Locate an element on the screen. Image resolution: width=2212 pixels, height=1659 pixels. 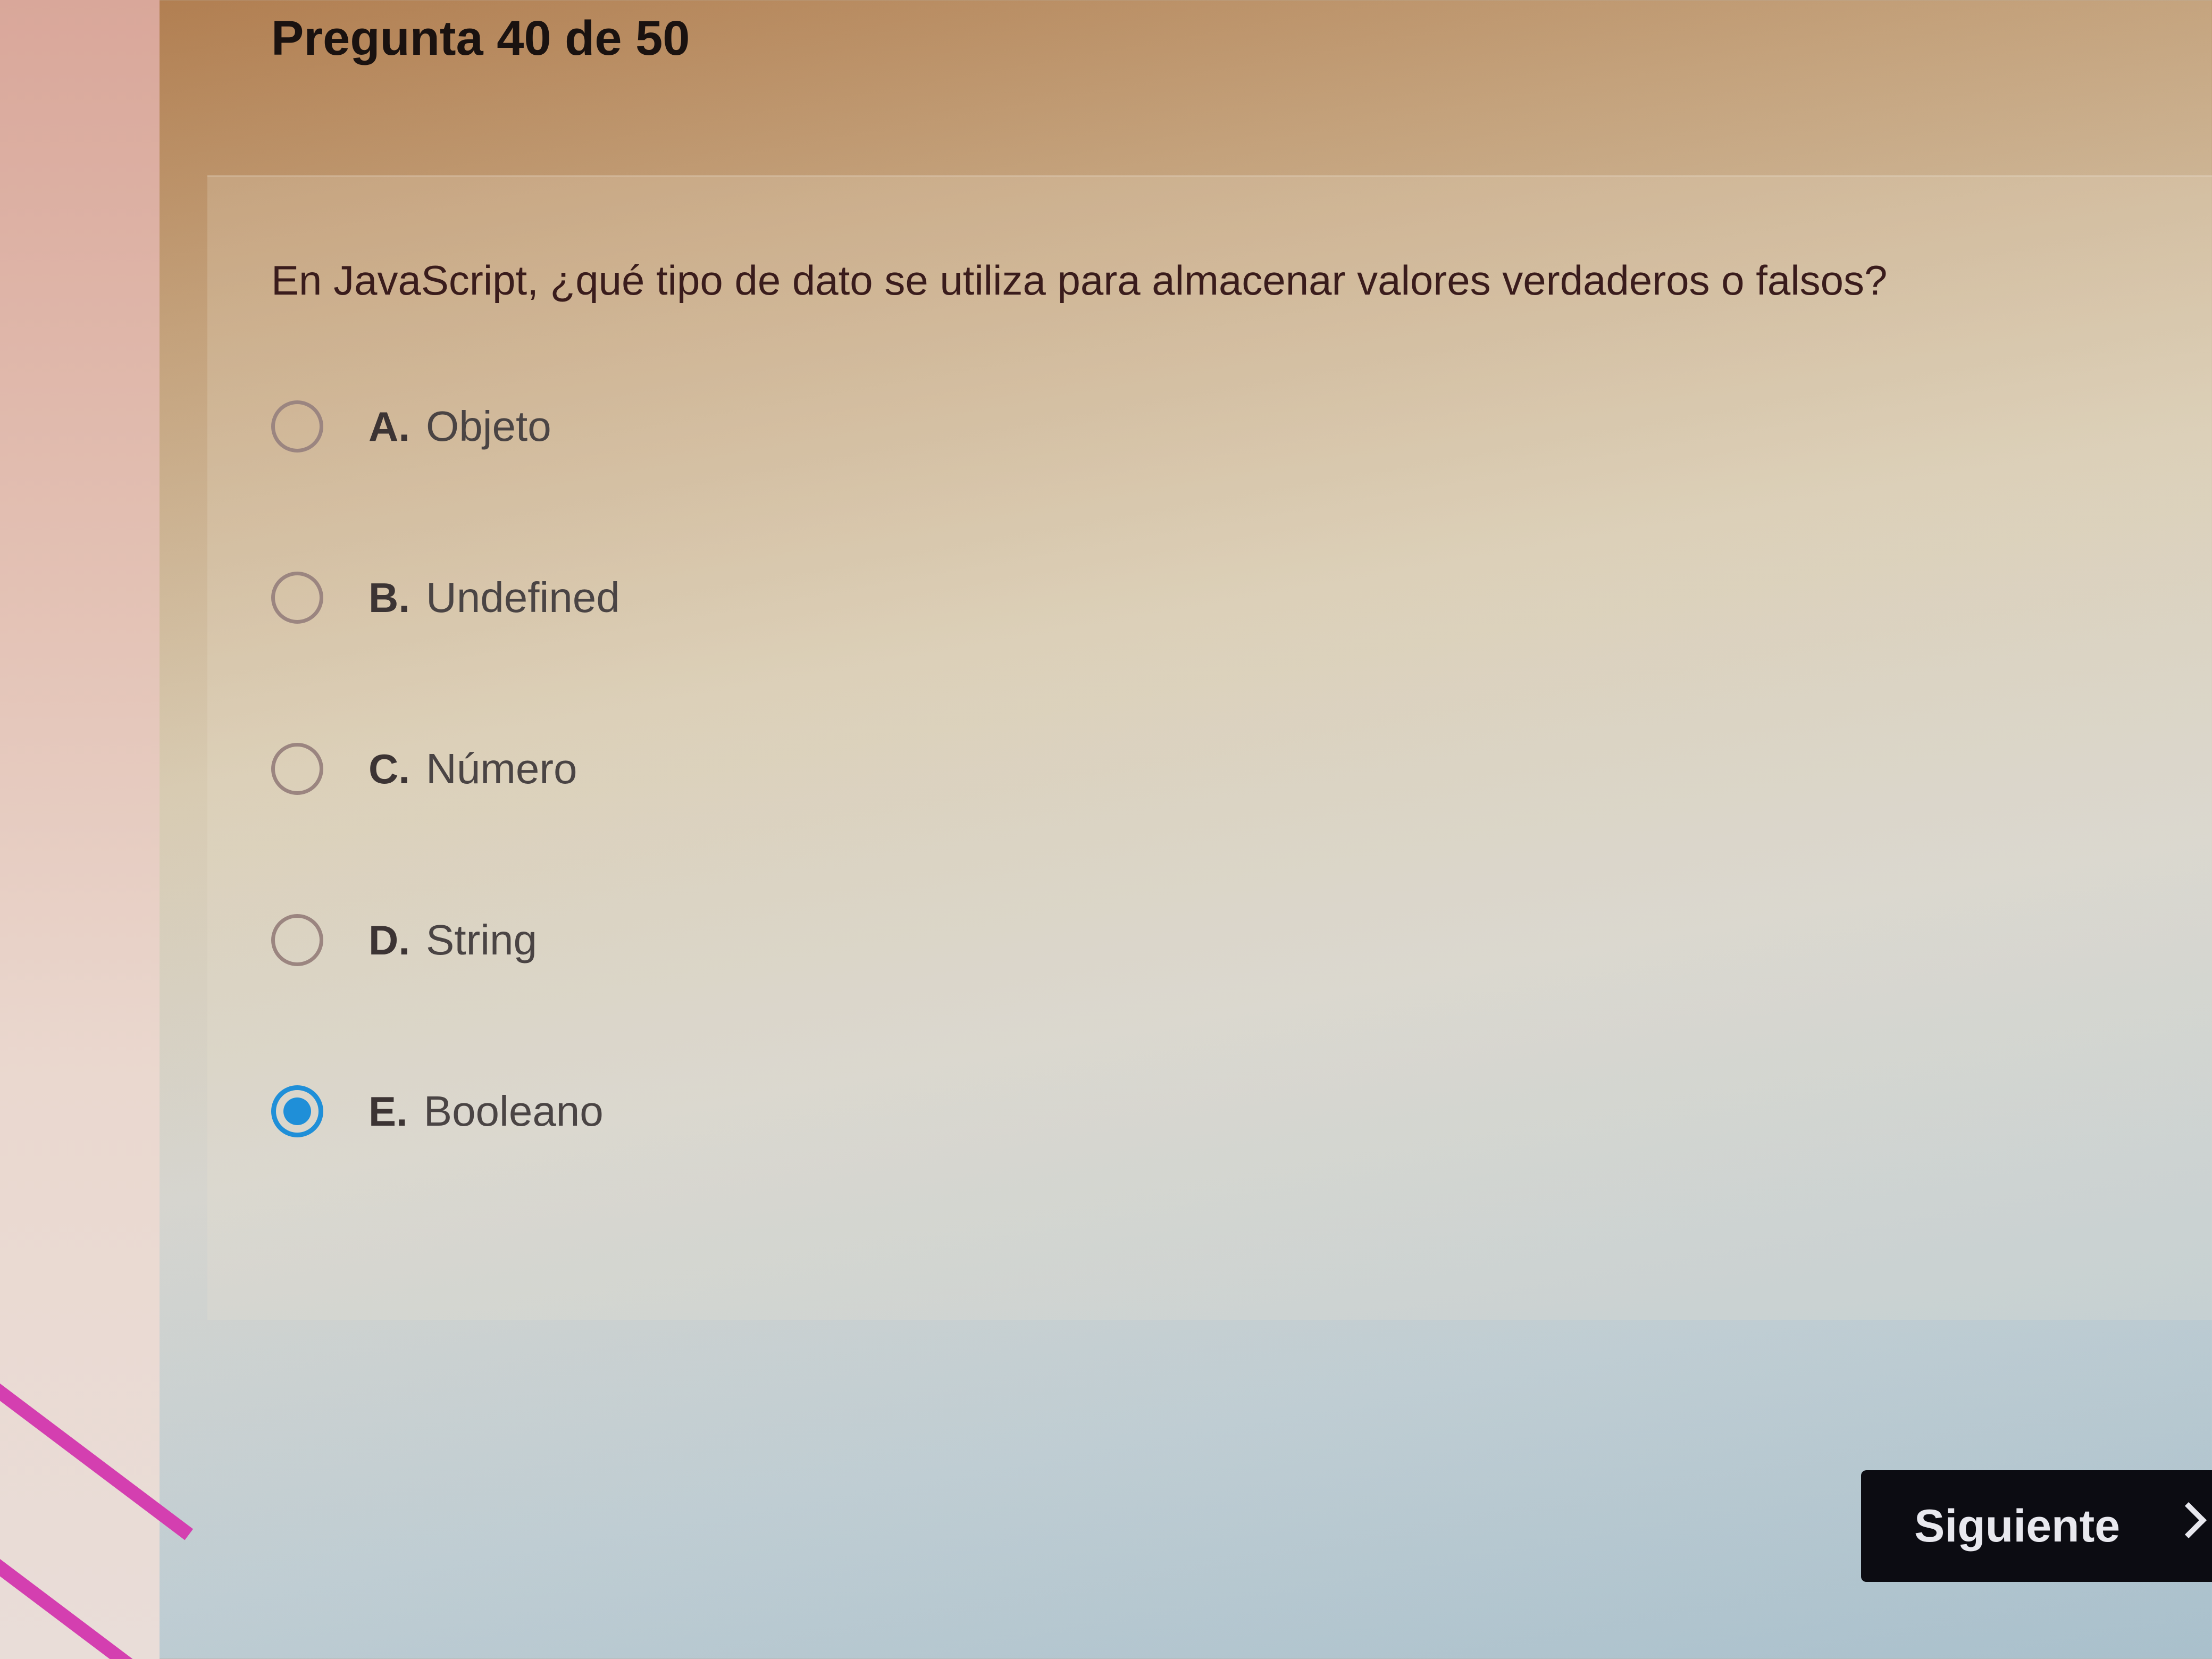
option-letter: E. is located at coordinates (388, 1111).